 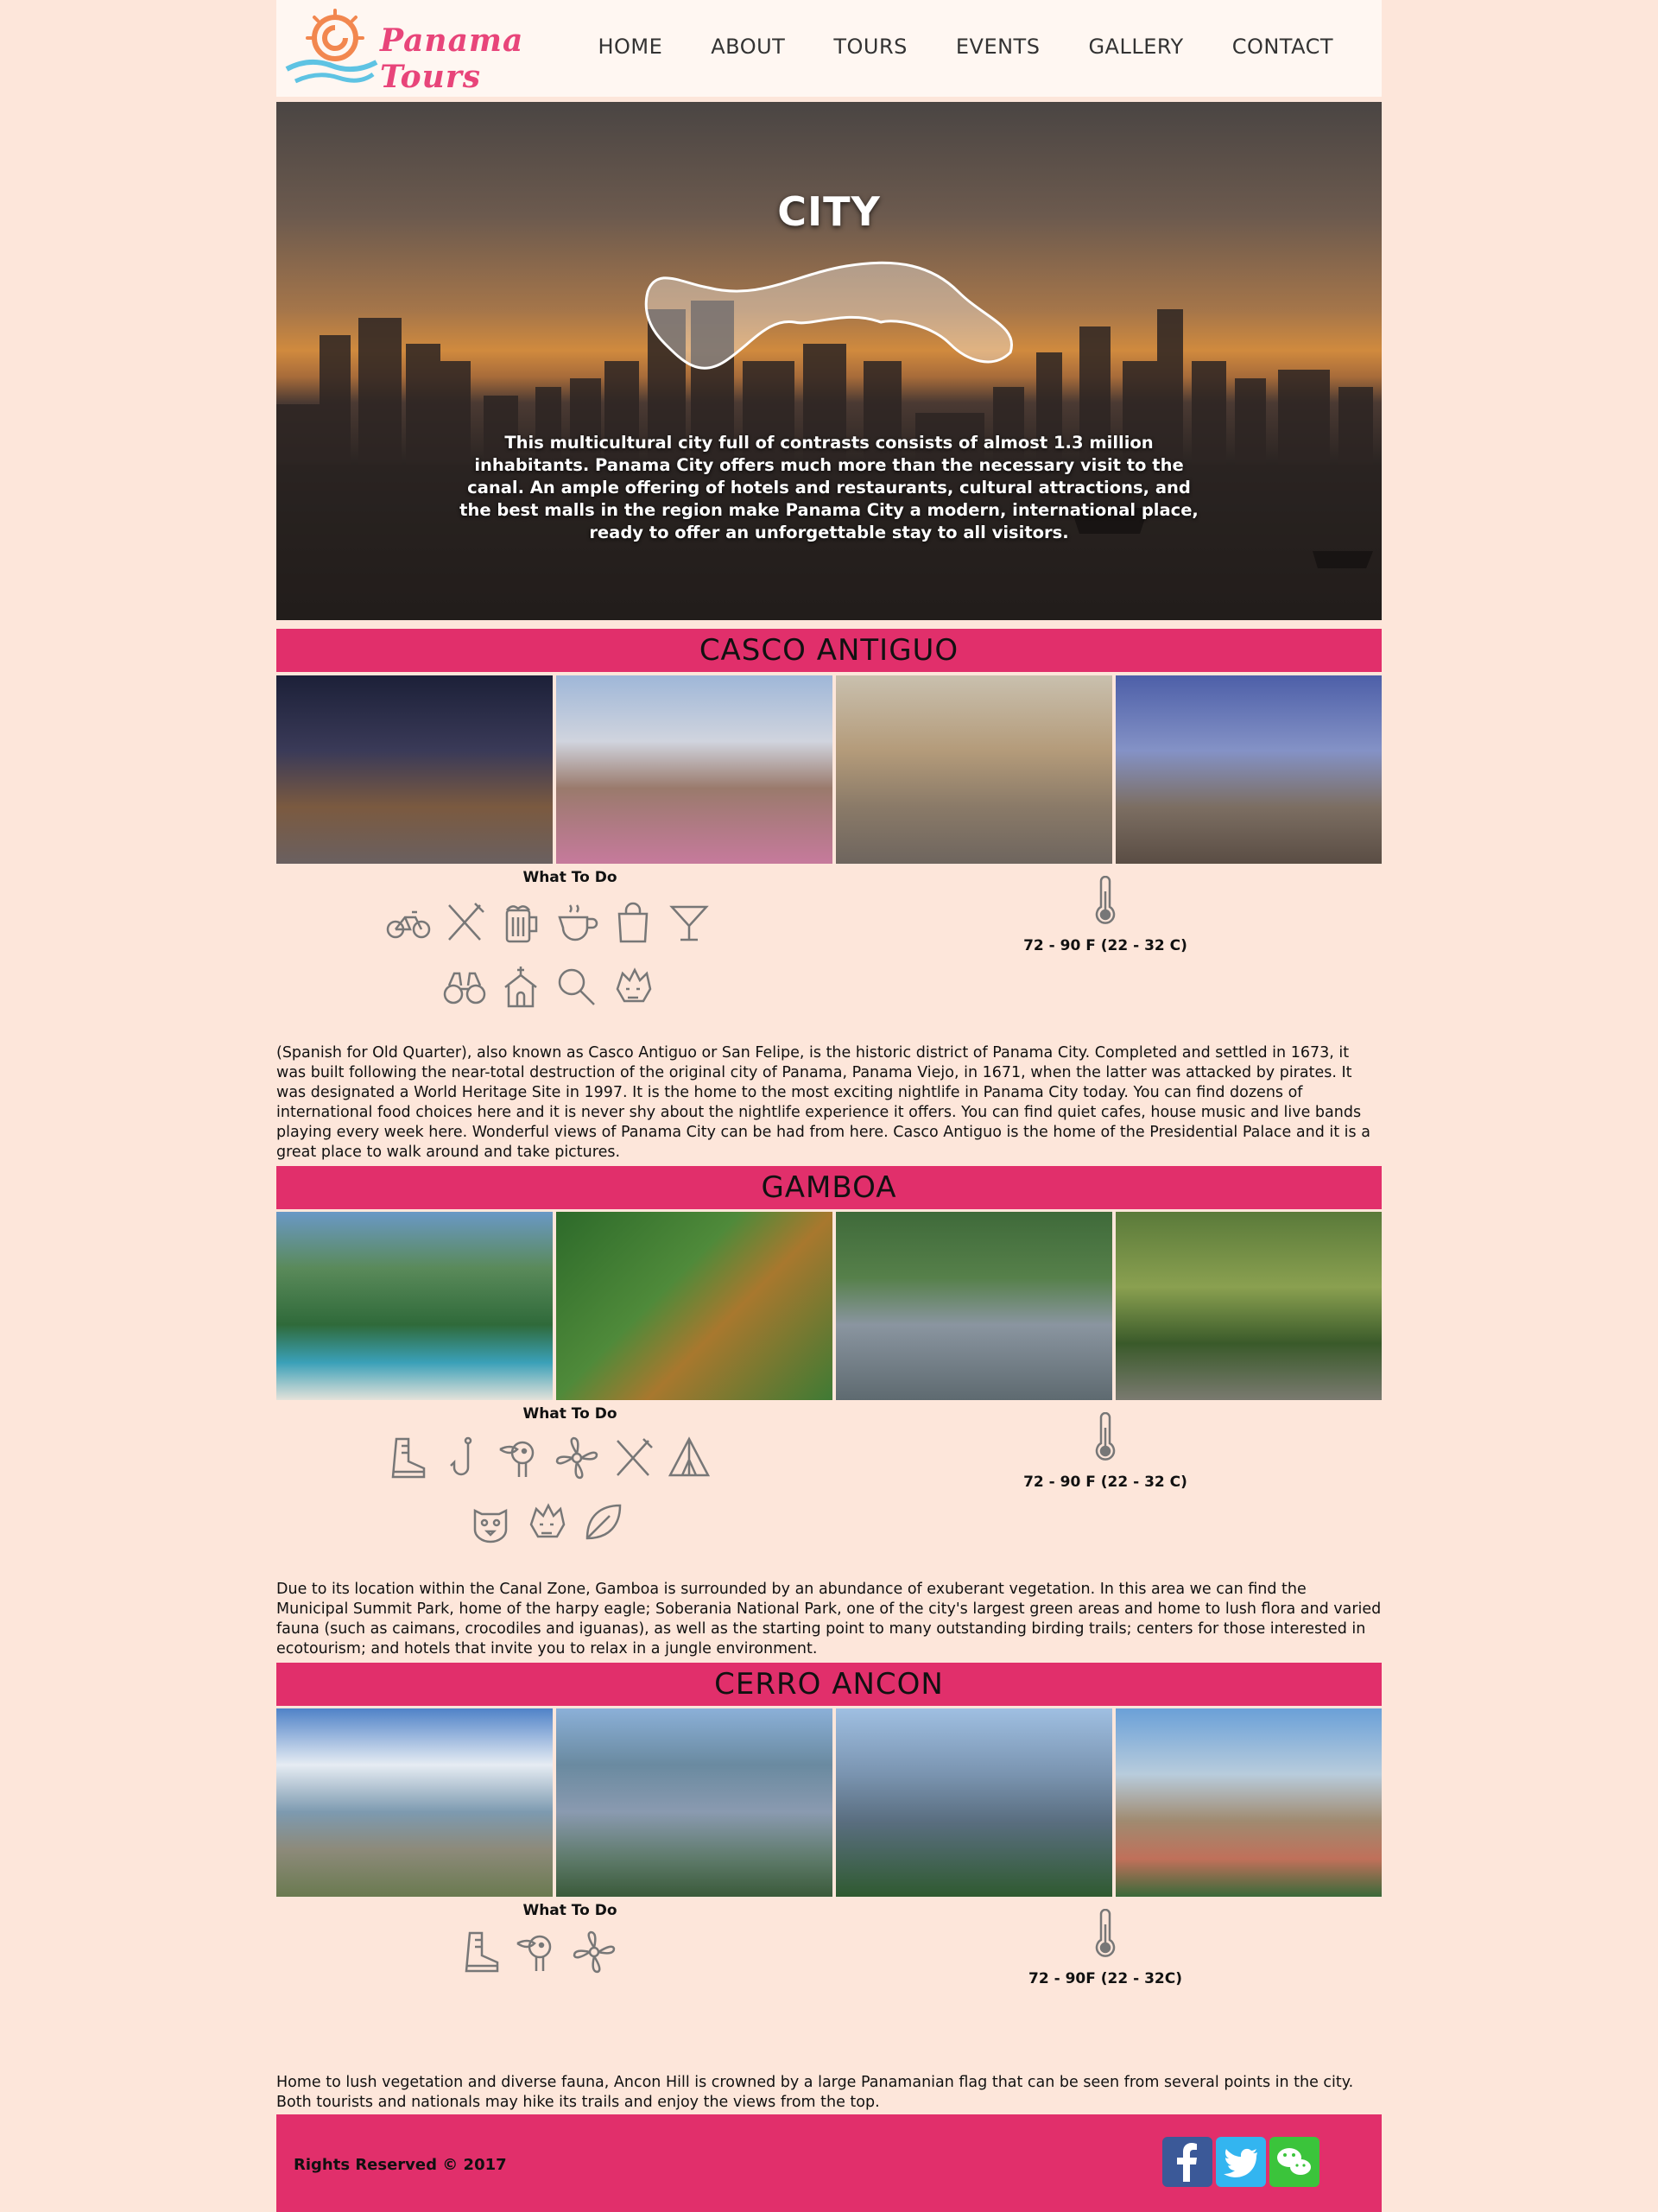 I want to click on copyright-text: Rights Reserved © 2017, so click(x=400, y=2165).